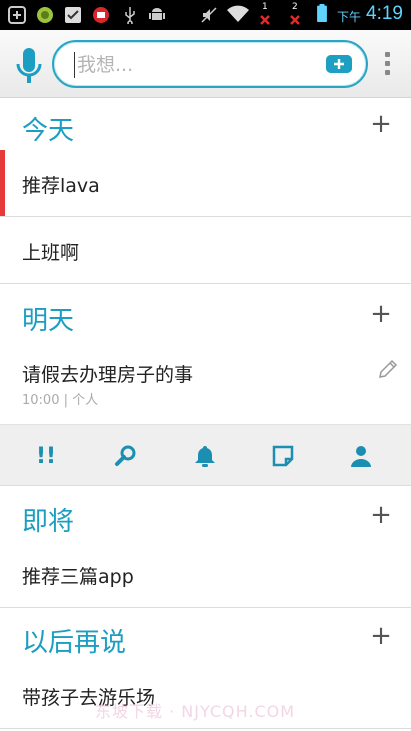  What do you see at coordinates (48, 522) in the screenshot?
I see `section-title: 即将` at bounding box center [48, 522].